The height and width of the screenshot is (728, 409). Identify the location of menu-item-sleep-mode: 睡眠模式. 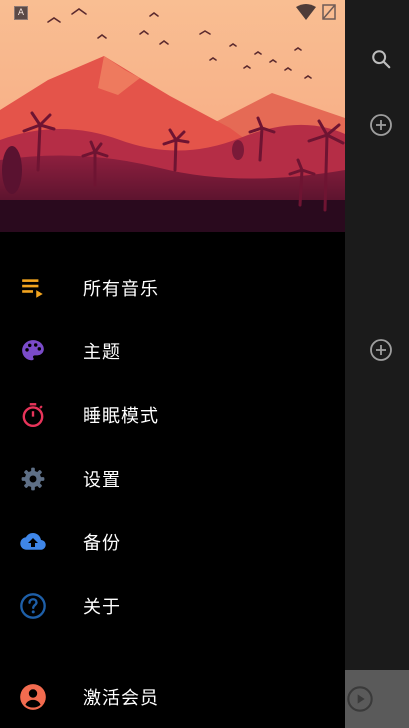
(172, 415).